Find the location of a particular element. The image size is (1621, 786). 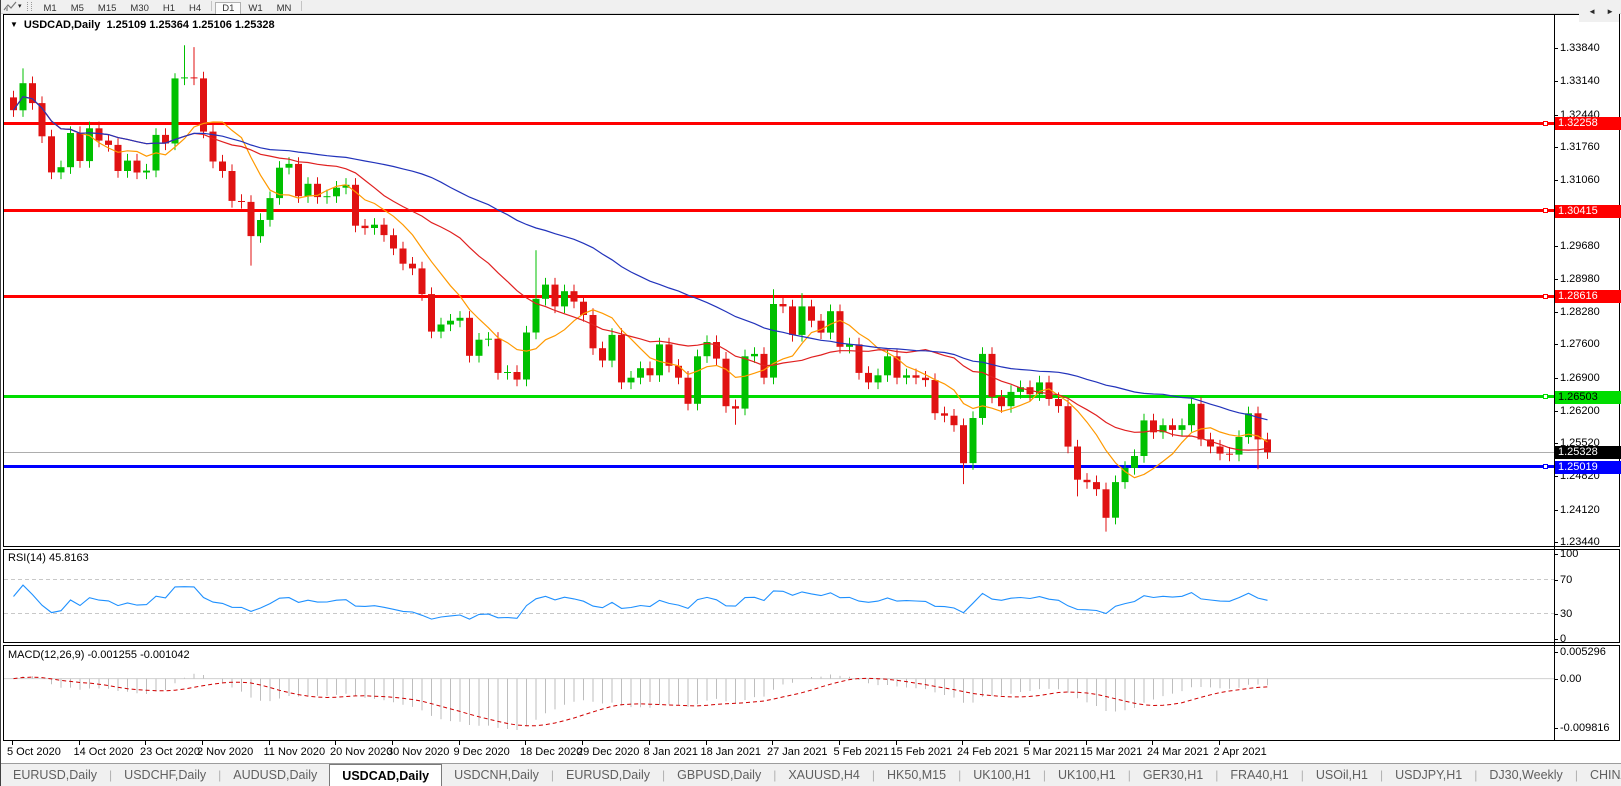

chart-tab-fra40-h1: FRA40,H1 is located at coordinates (1259, 775).